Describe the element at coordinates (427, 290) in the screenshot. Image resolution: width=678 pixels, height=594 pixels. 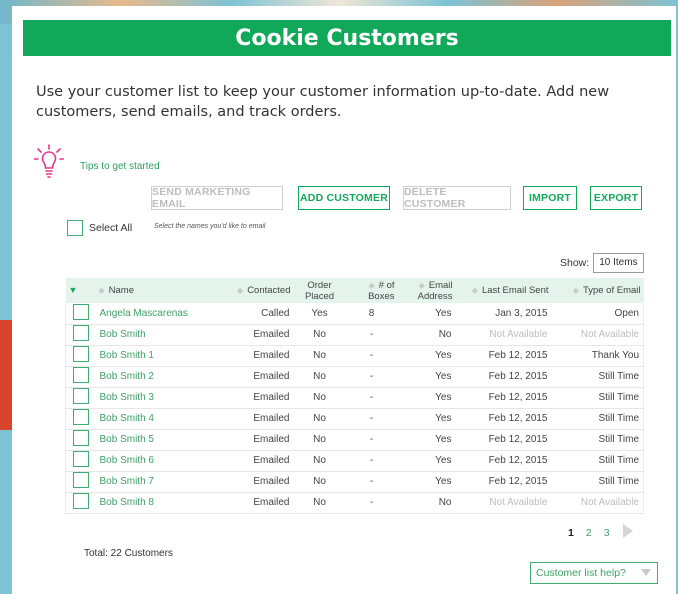
I see `column-header-email-address: ◆ Email Address` at that location.